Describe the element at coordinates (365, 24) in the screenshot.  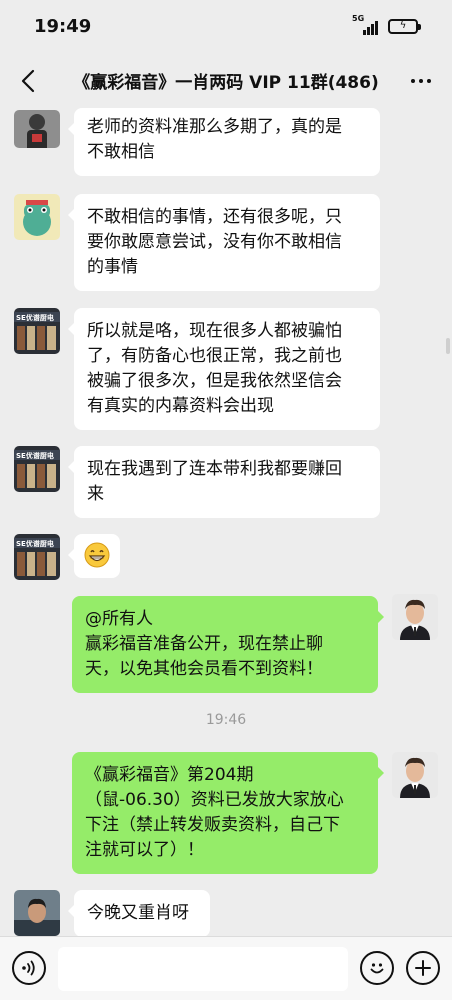
I see `signal-icon: 5G` at that location.